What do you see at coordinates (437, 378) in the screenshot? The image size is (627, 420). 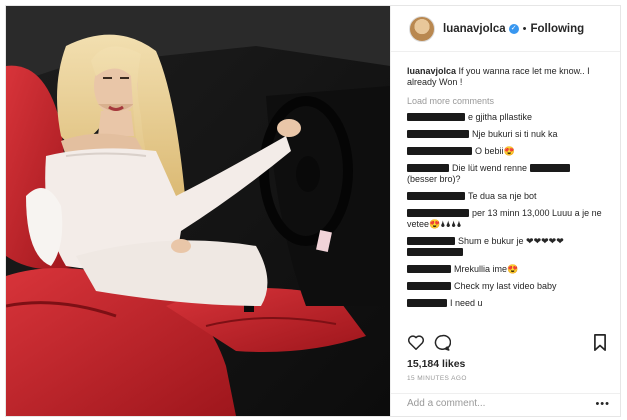 I see `post-timestamp: 15 MINUTES AGO` at bounding box center [437, 378].